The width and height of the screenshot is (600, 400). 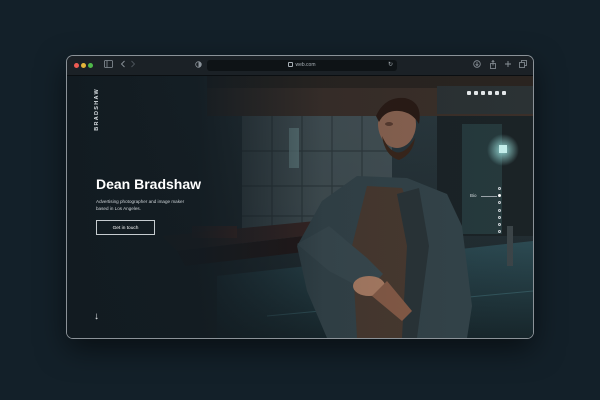 I want to click on sidebar-toggle-icon, so click(x=108, y=65).